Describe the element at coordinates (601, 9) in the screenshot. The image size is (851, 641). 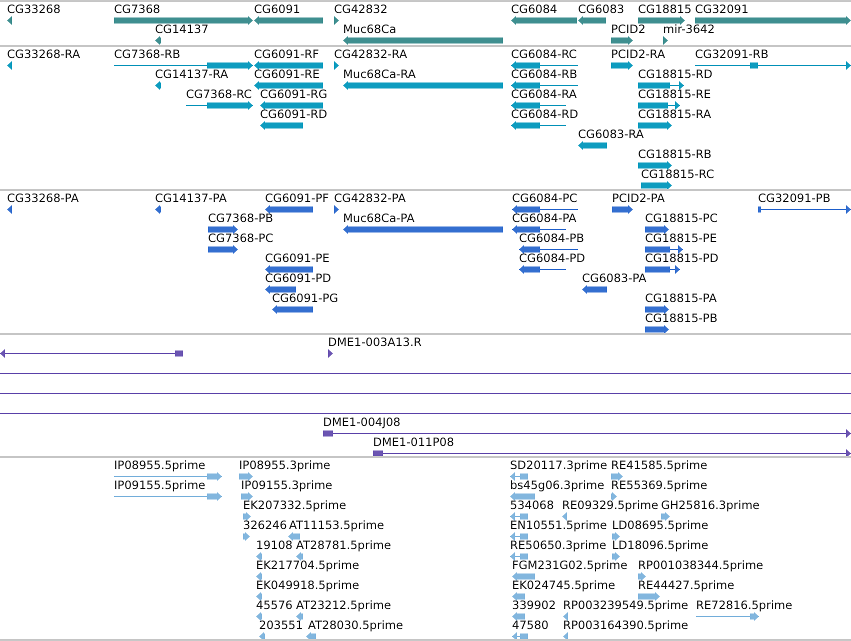
I see `feature-label: CG6083` at that location.